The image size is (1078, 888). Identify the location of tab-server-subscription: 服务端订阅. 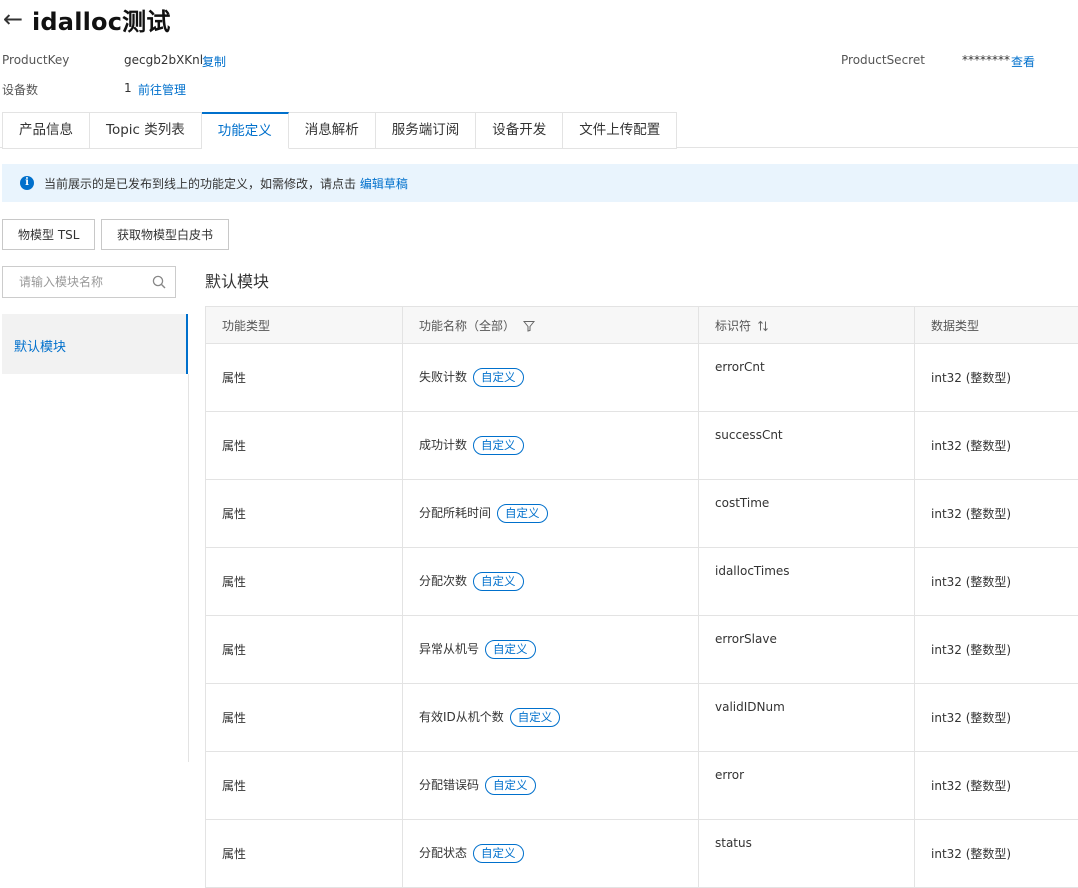
(426, 130).